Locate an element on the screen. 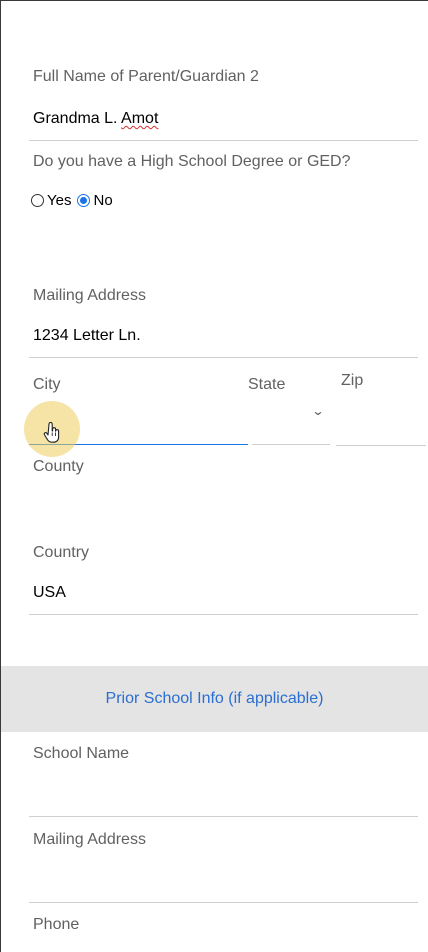  radio-no-label: No is located at coordinates (102, 200).